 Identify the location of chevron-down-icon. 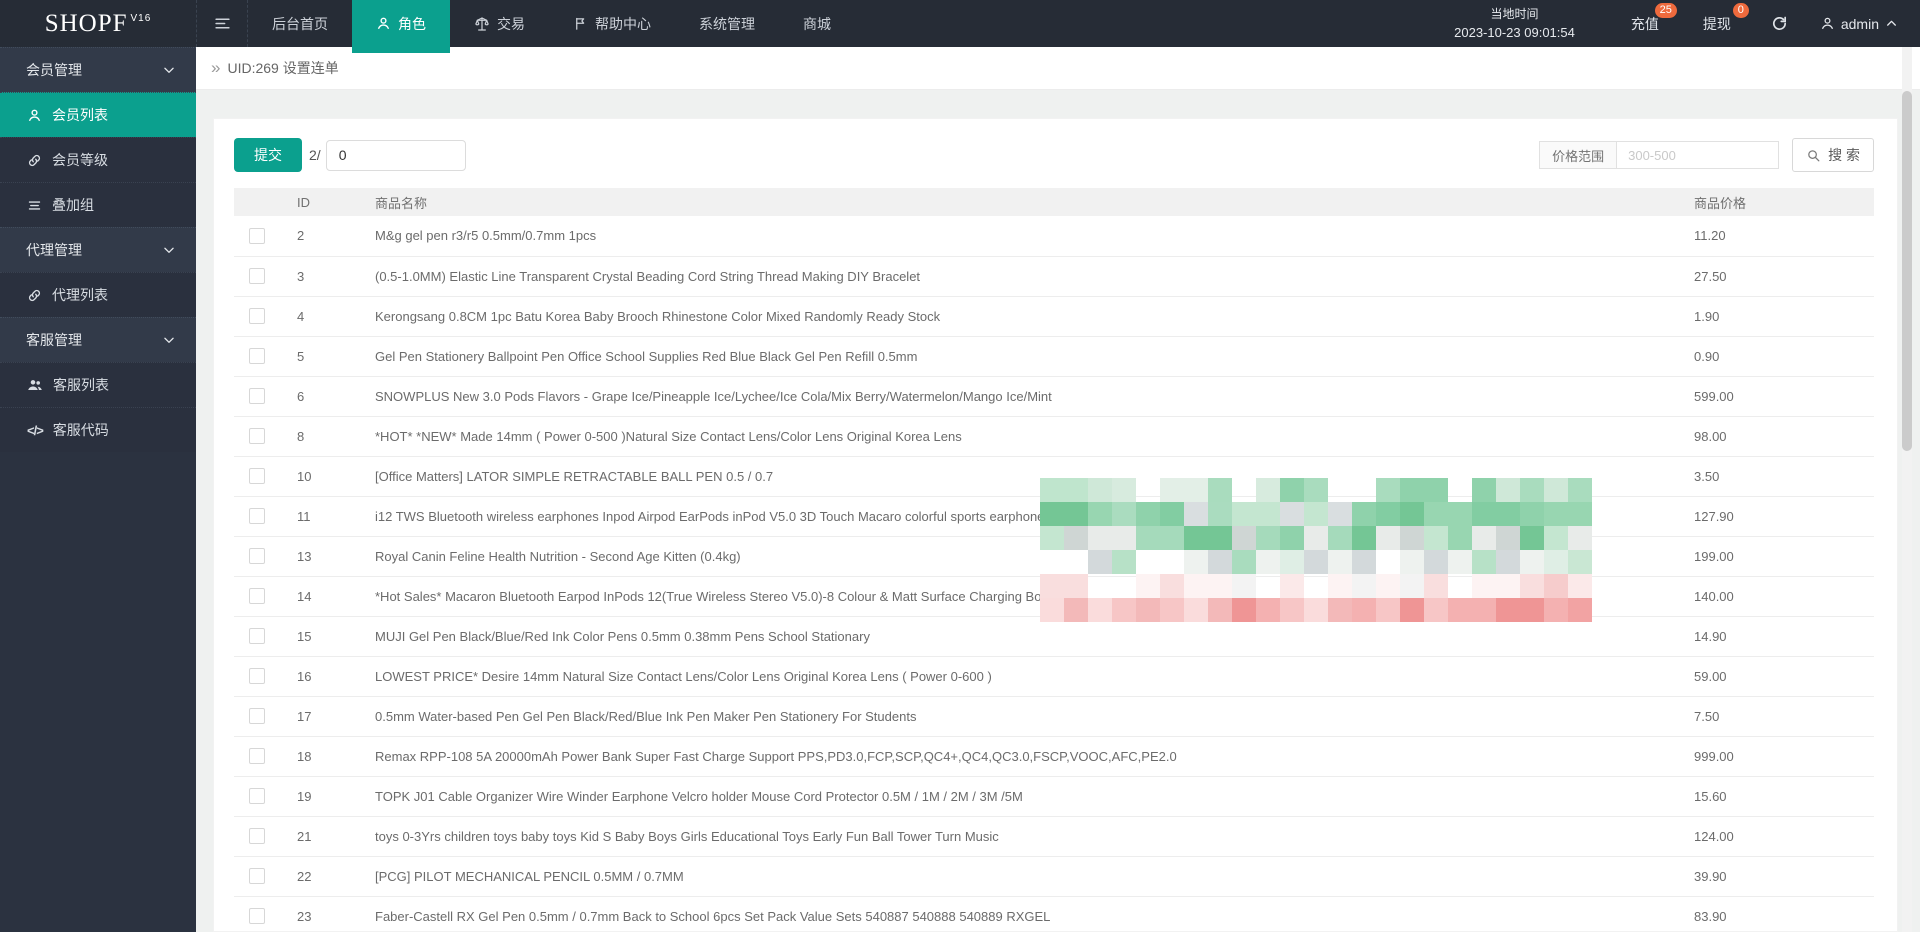
(169, 340).